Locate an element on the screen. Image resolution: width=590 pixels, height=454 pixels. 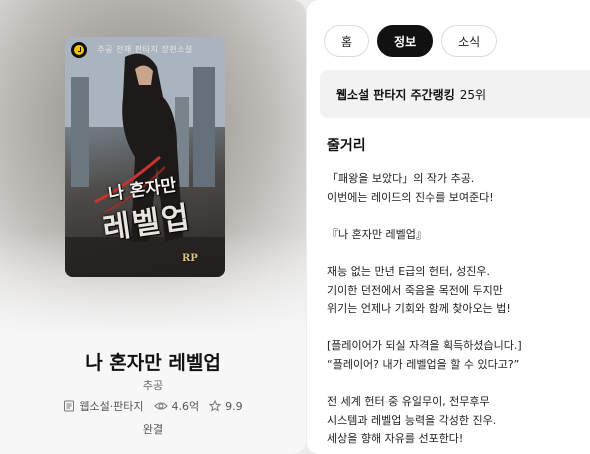
eye-icon is located at coordinates (160, 406).